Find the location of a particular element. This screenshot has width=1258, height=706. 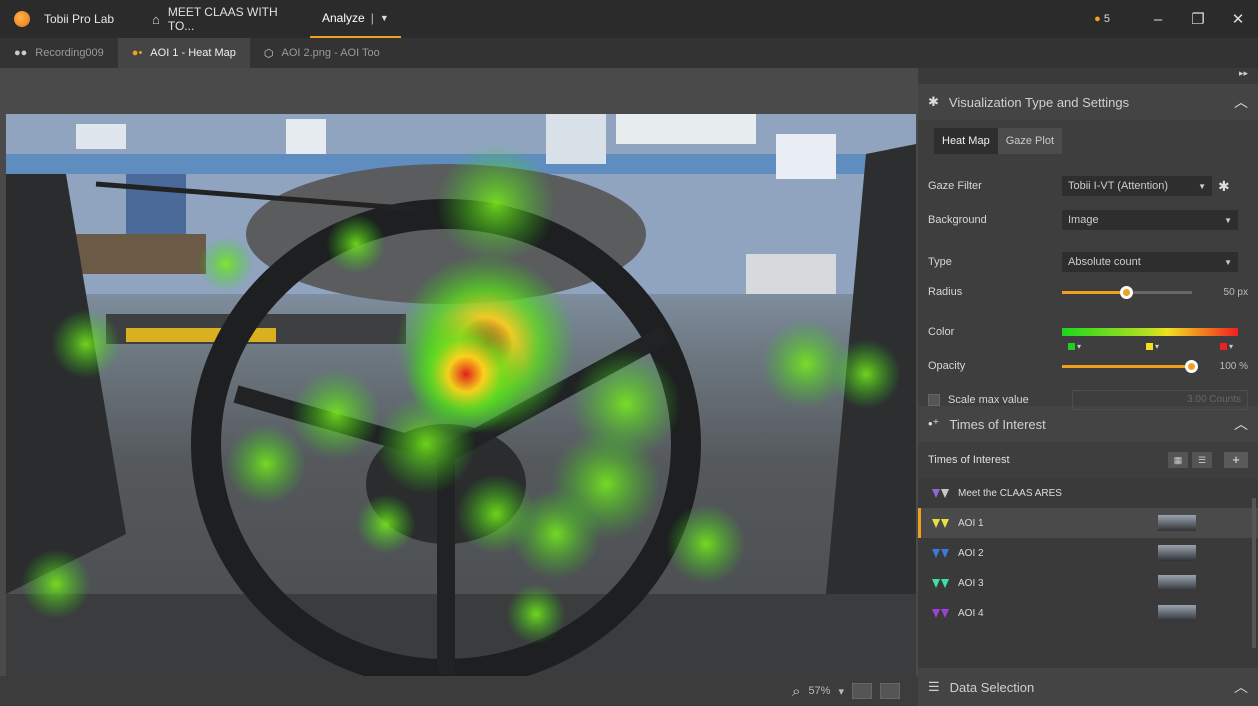

gaze-filter-value: Tobii I-VT (Attention) is located at coordinates (1118, 186).